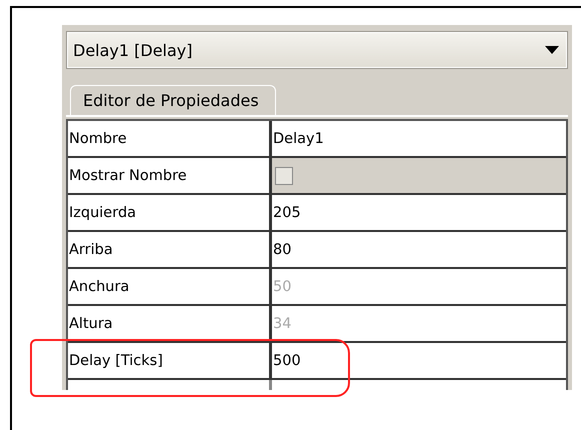 The height and width of the screenshot is (430, 581). What do you see at coordinates (170, 360) in the screenshot?
I see `property-name: Delay [Ticks]` at bounding box center [170, 360].